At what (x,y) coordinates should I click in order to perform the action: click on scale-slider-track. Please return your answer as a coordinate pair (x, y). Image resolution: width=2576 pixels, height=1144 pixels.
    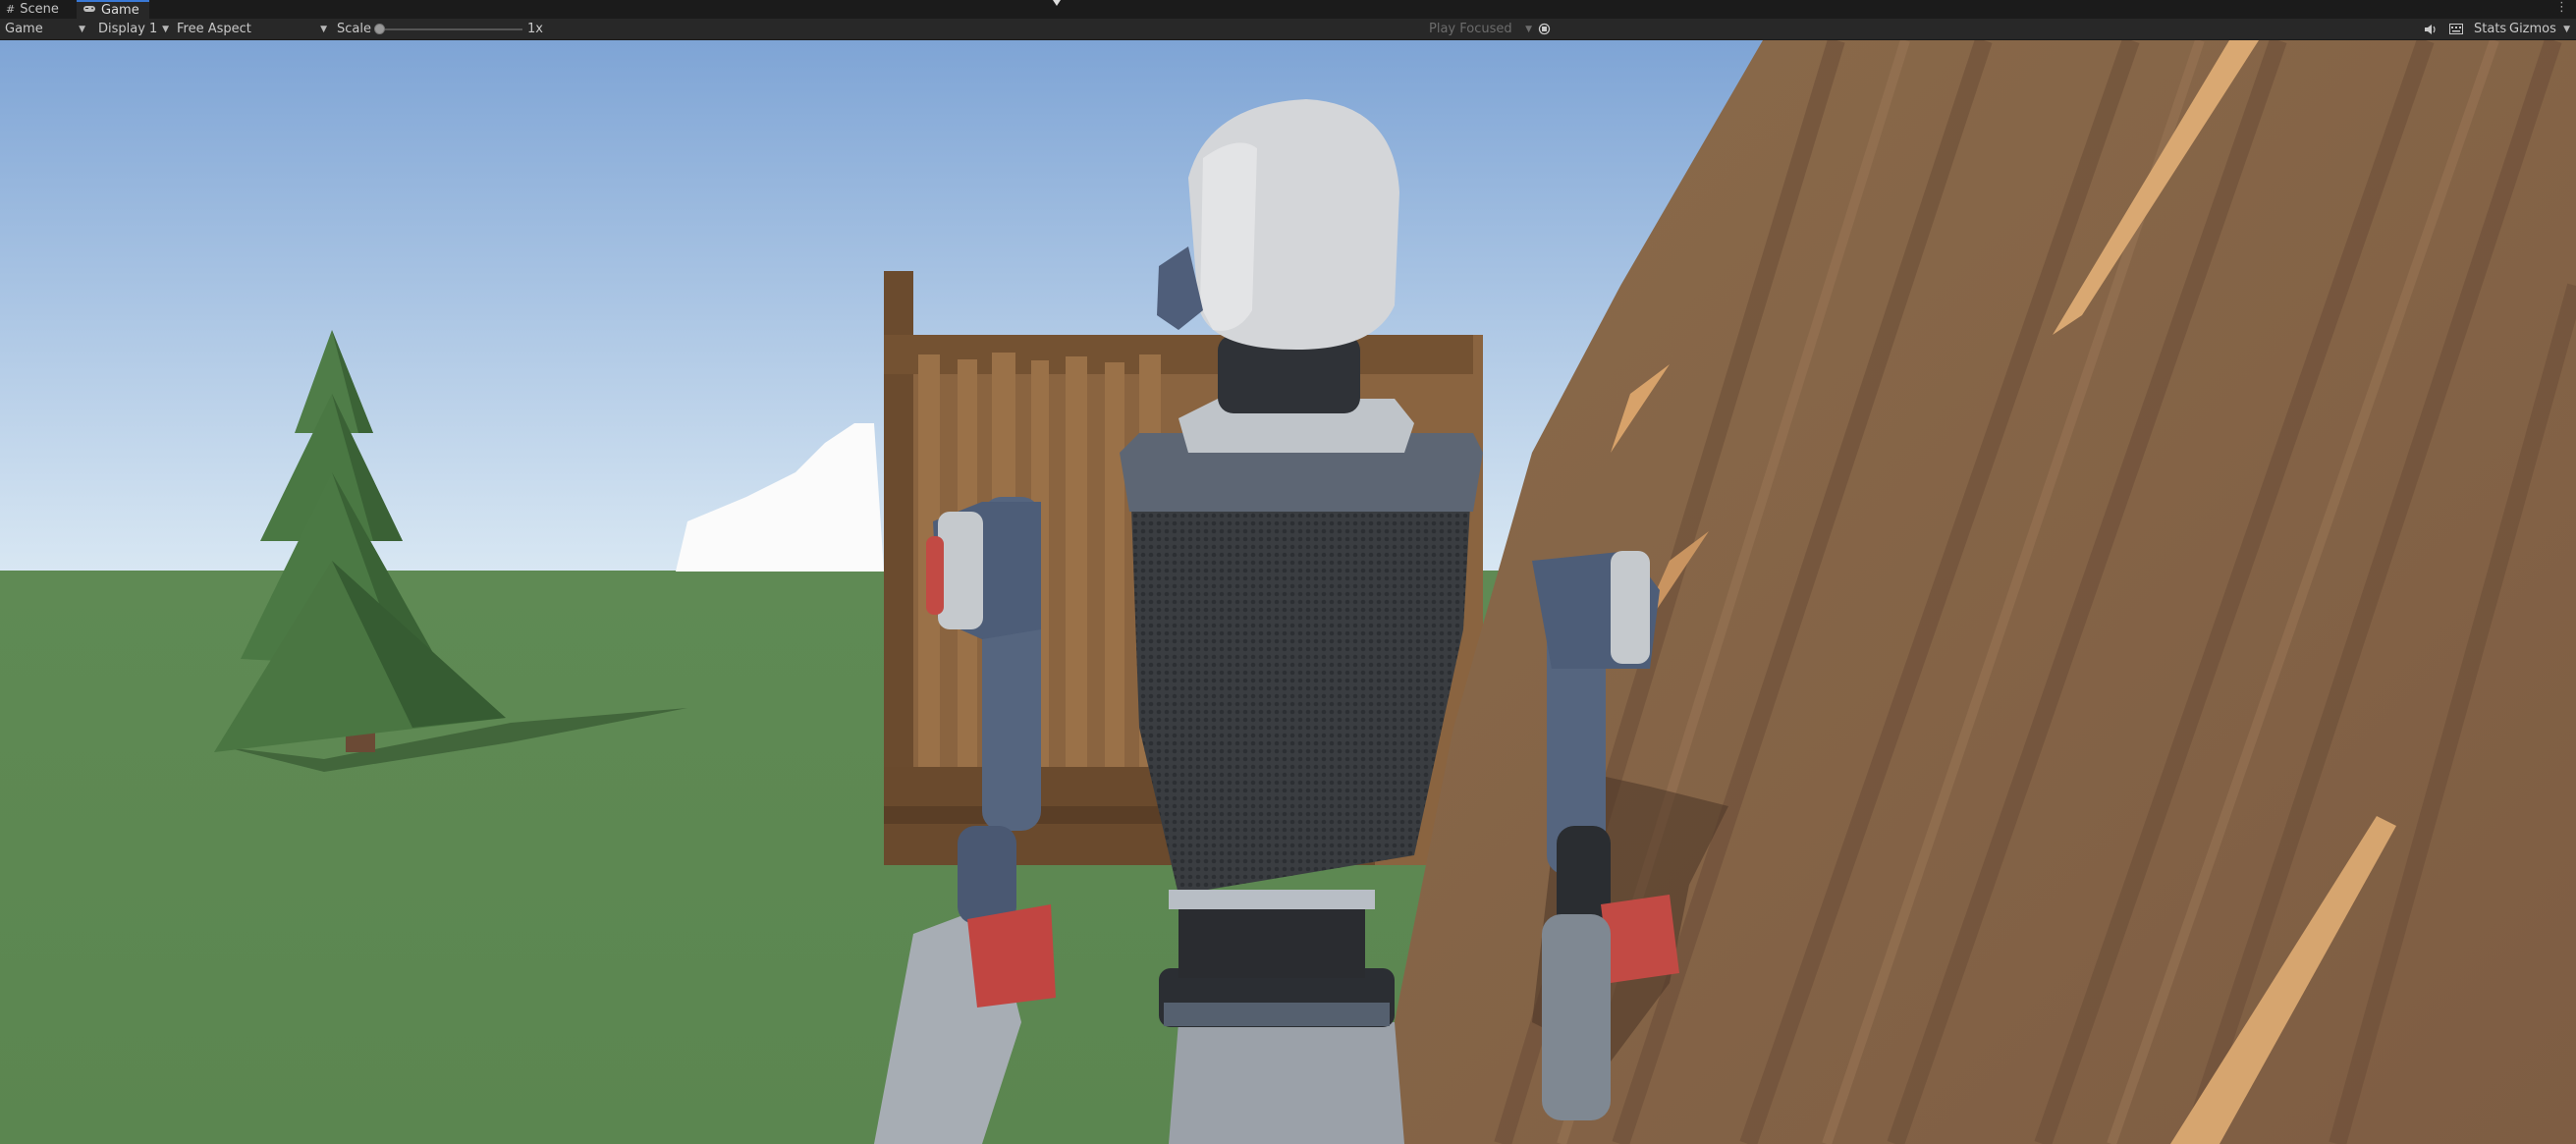
    Looking at the image, I should click on (451, 29).